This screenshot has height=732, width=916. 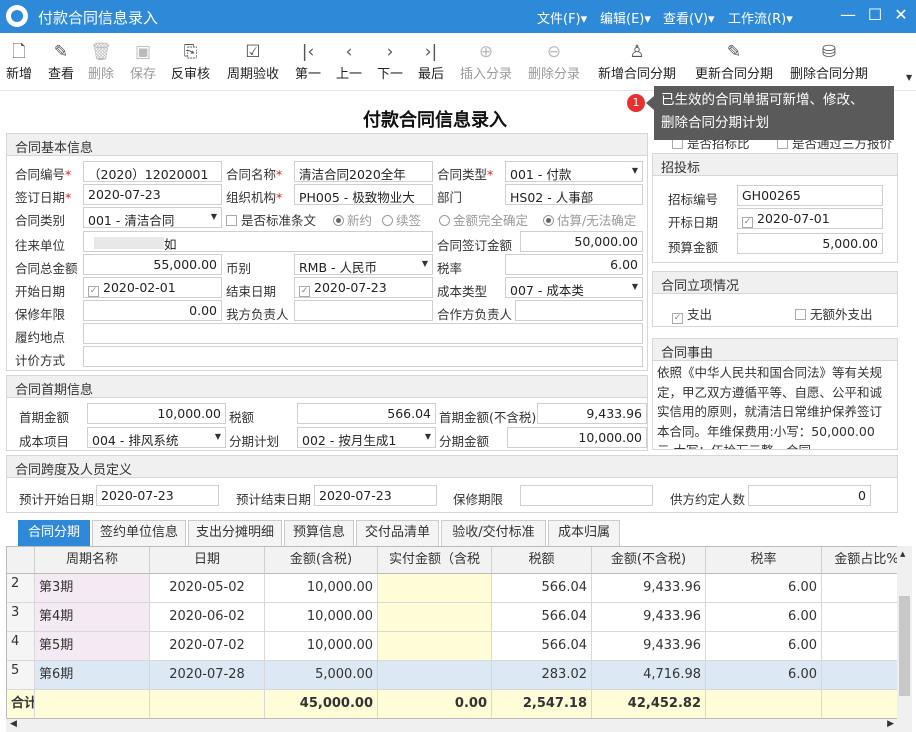 What do you see at coordinates (809, 495) in the screenshot?
I see `people-field: 0` at bounding box center [809, 495].